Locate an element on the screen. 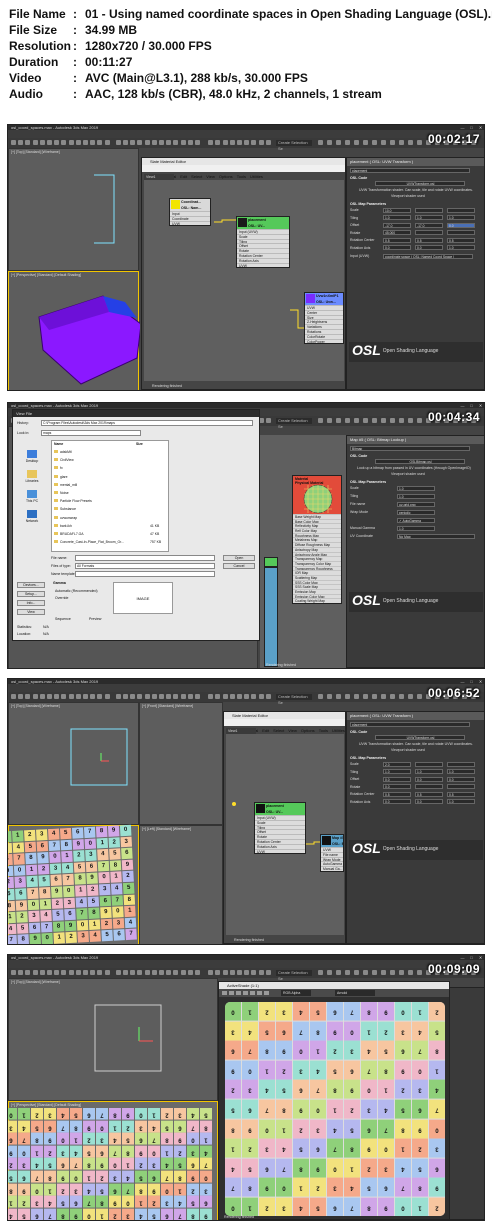 The height and width of the screenshot is (1226, 492). param-value-field: -17.0 is located at coordinates (397, 225).